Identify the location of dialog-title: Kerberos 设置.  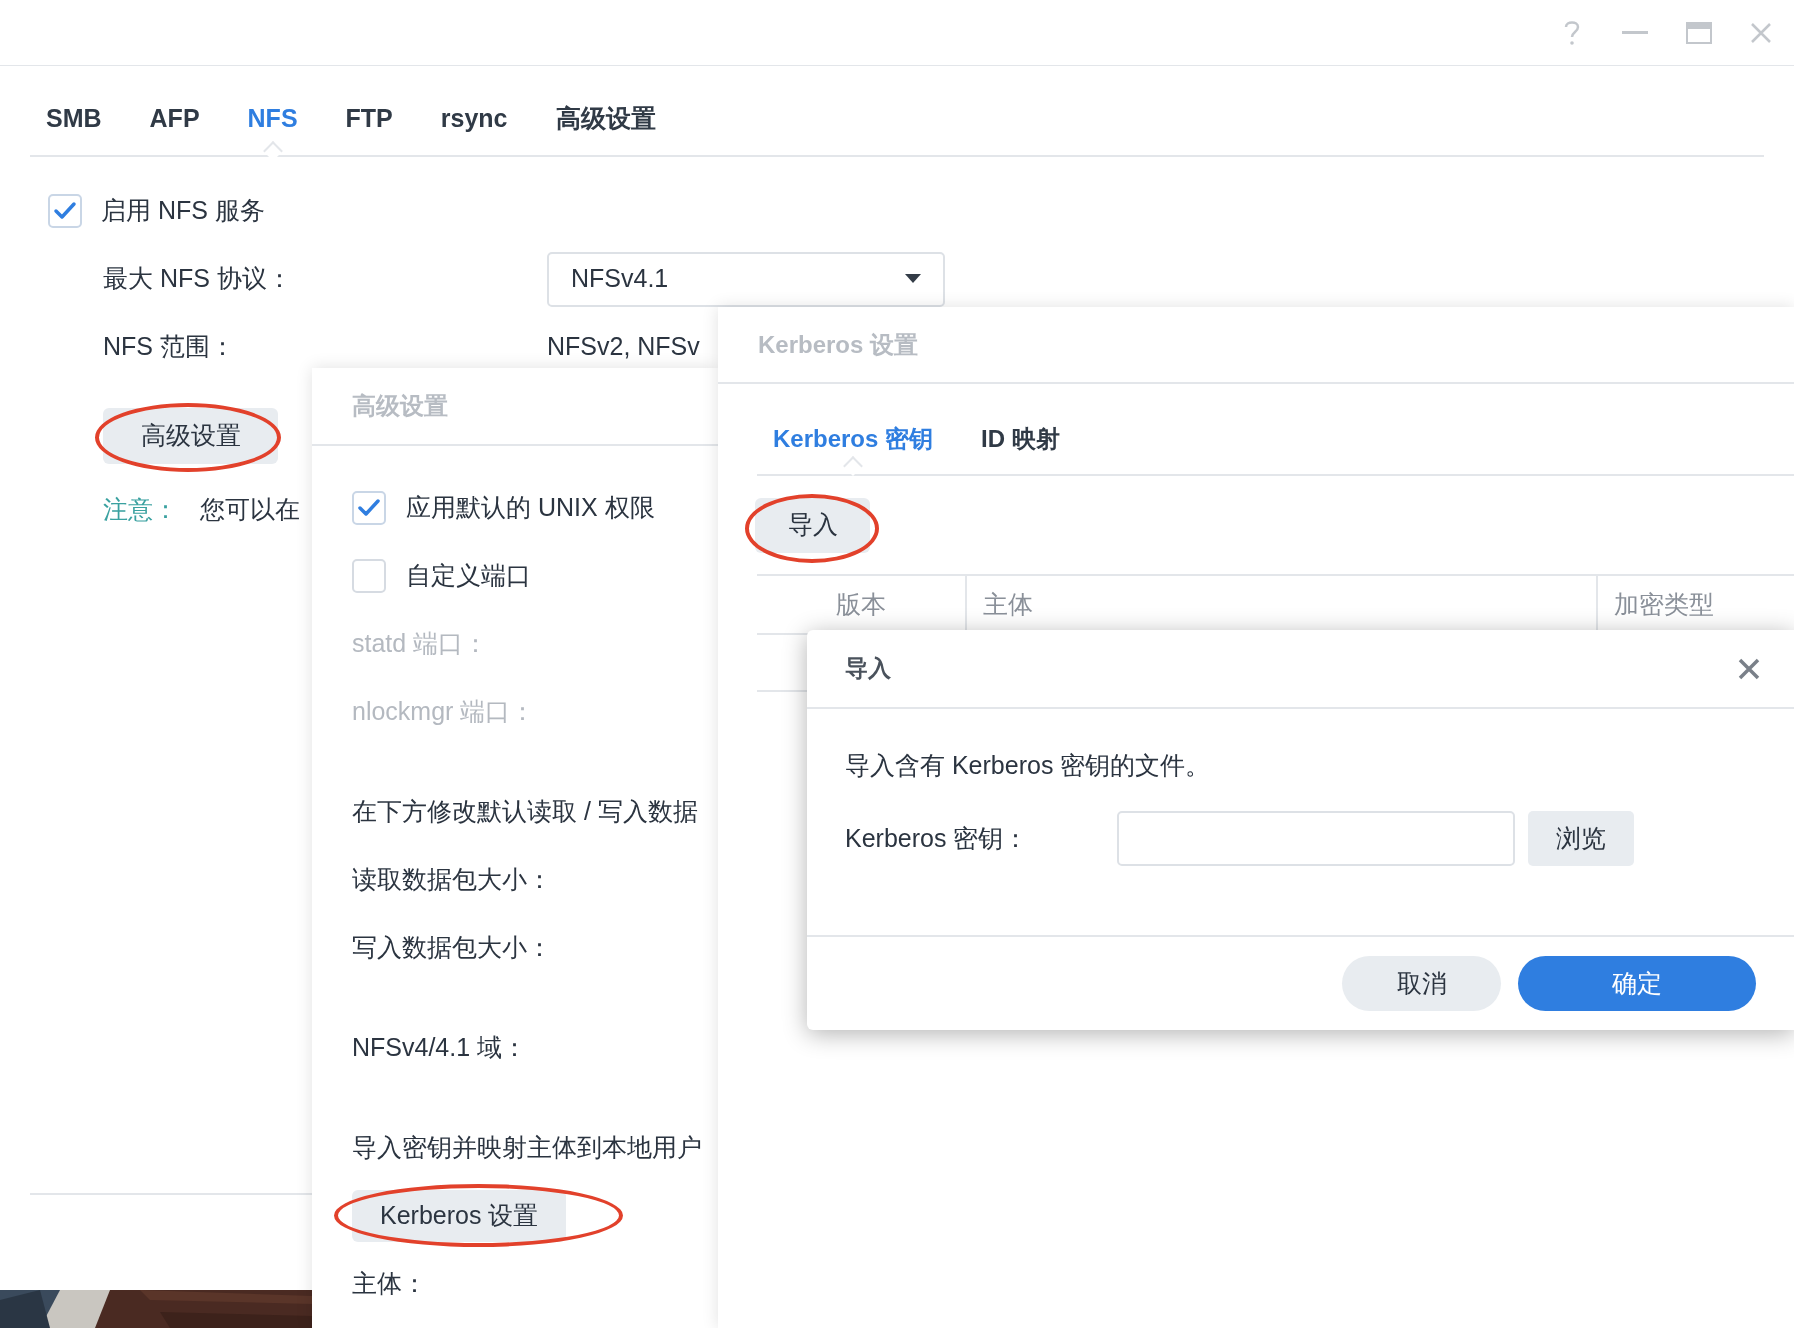
(838, 344).